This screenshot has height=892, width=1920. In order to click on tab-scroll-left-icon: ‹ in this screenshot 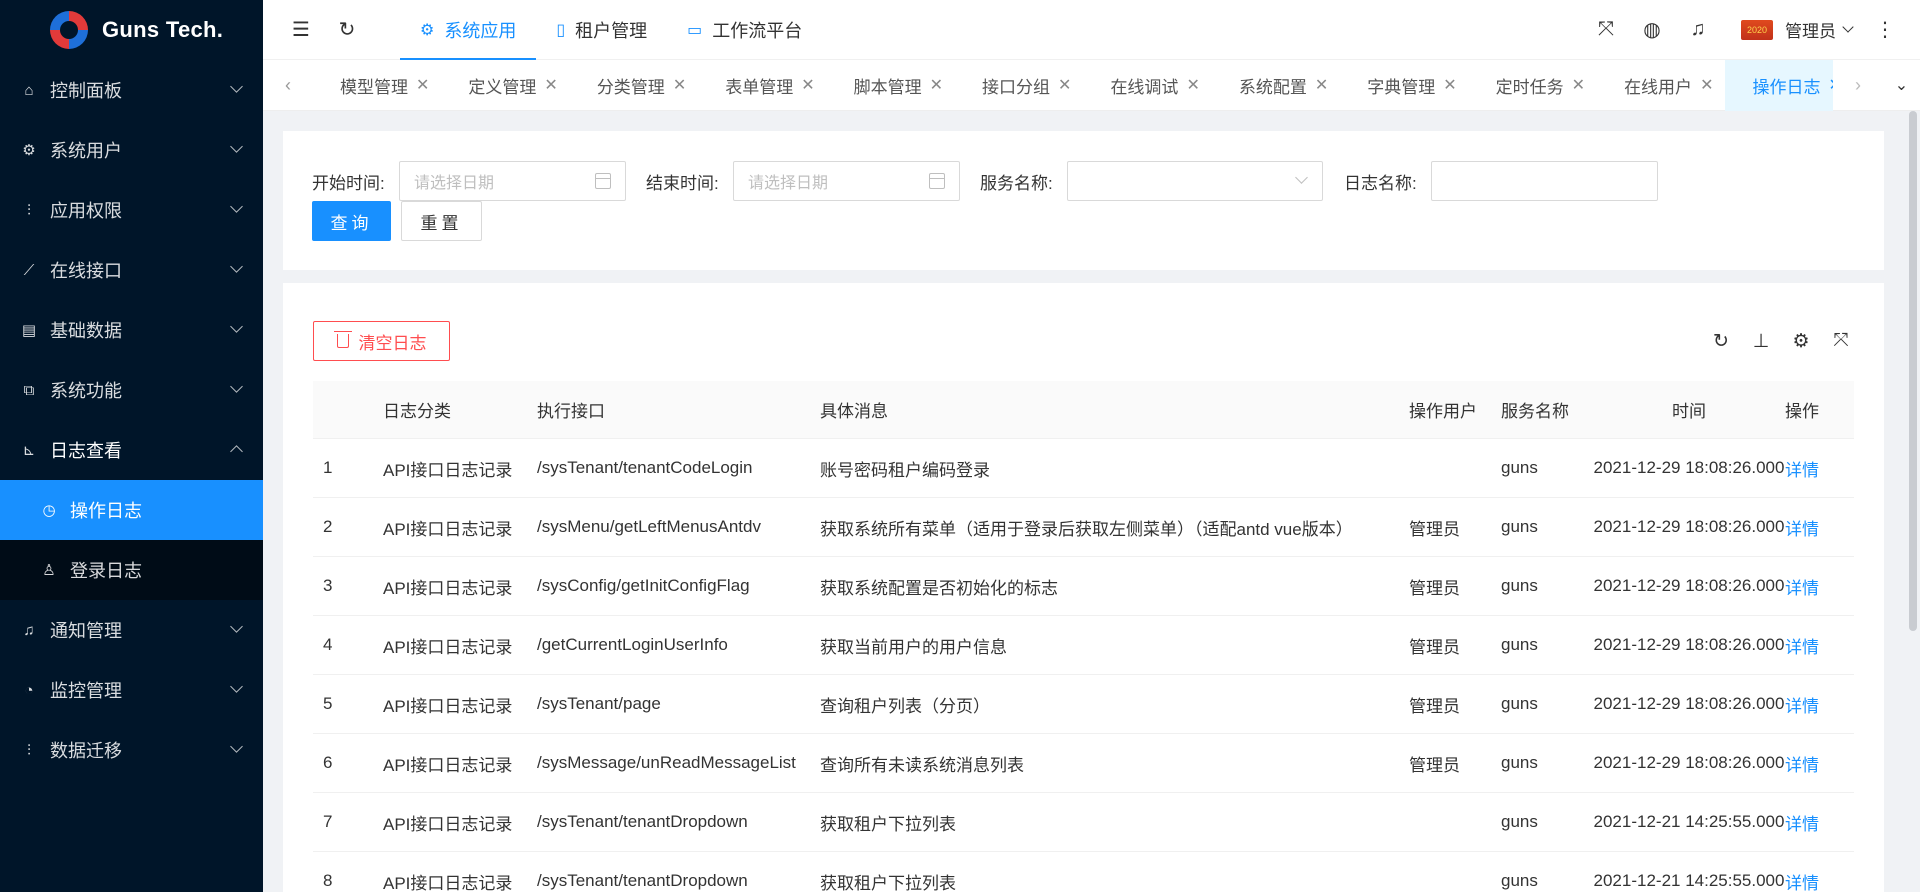, I will do `click(288, 85)`.